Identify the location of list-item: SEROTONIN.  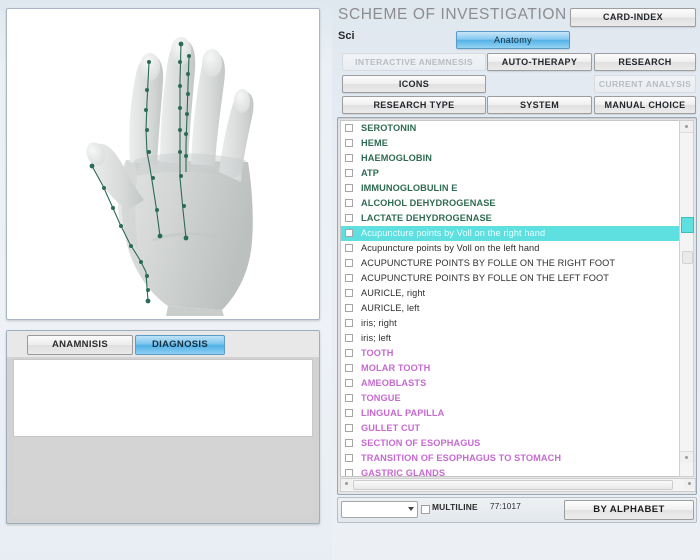
(510, 128).